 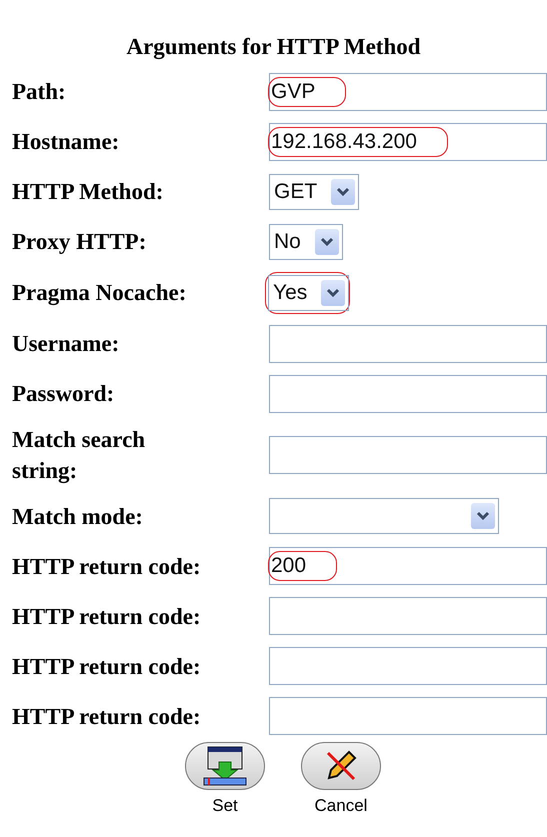 I want to click on field-label: Match mode:, so click(x=78, y=516).